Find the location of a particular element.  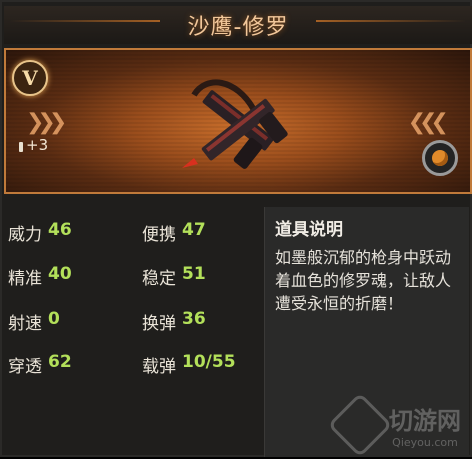

ammo-bonus: +3 is located at coordinates (37, 145).